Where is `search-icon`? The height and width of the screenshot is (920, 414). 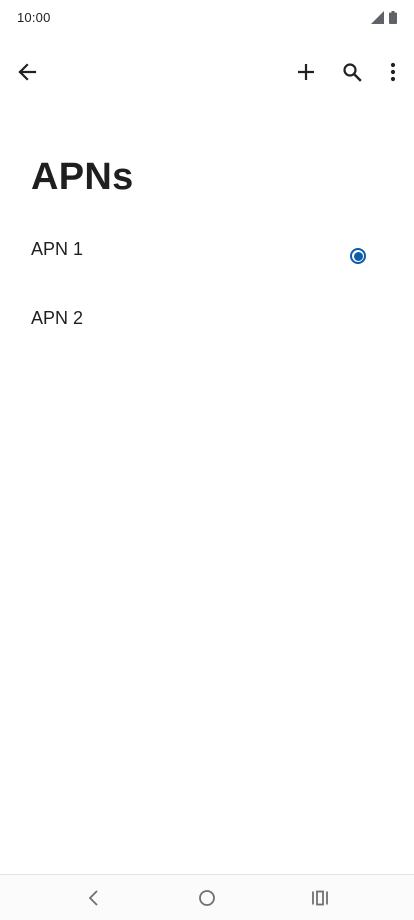 search-icon is located at coordinates (352, 72).